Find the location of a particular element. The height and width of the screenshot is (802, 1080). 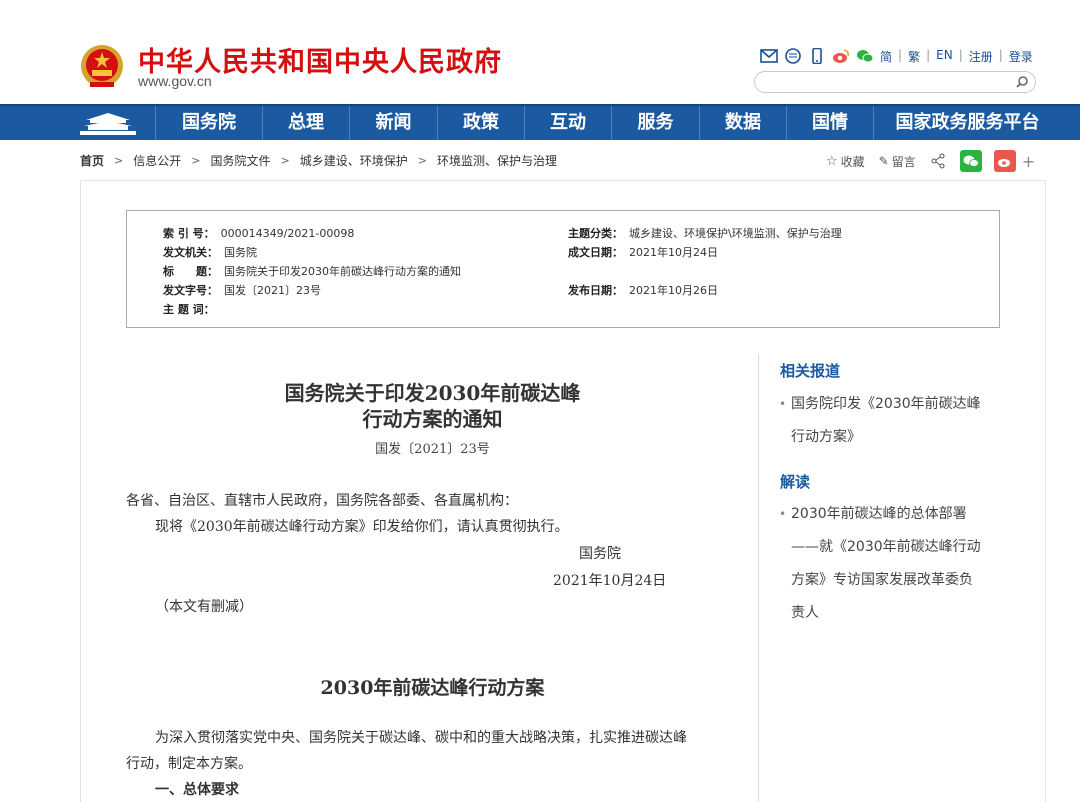

search-box is located at coordinates (895, 82).